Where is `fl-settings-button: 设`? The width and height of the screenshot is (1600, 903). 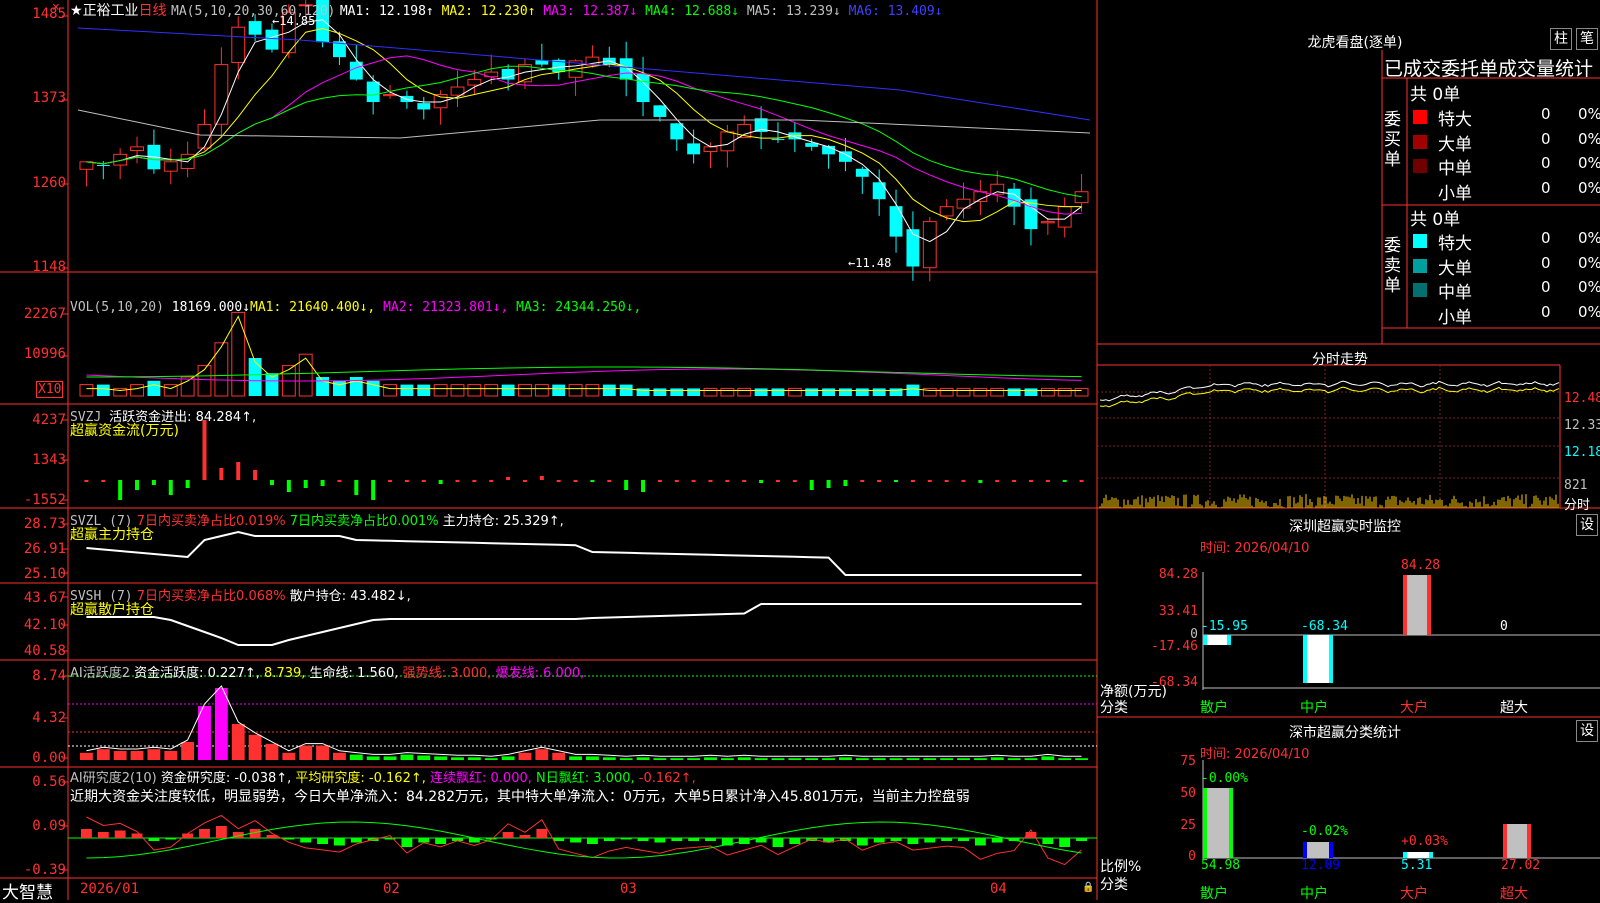 fl-settings-button: 设 is located at coordinates (1587, 731).